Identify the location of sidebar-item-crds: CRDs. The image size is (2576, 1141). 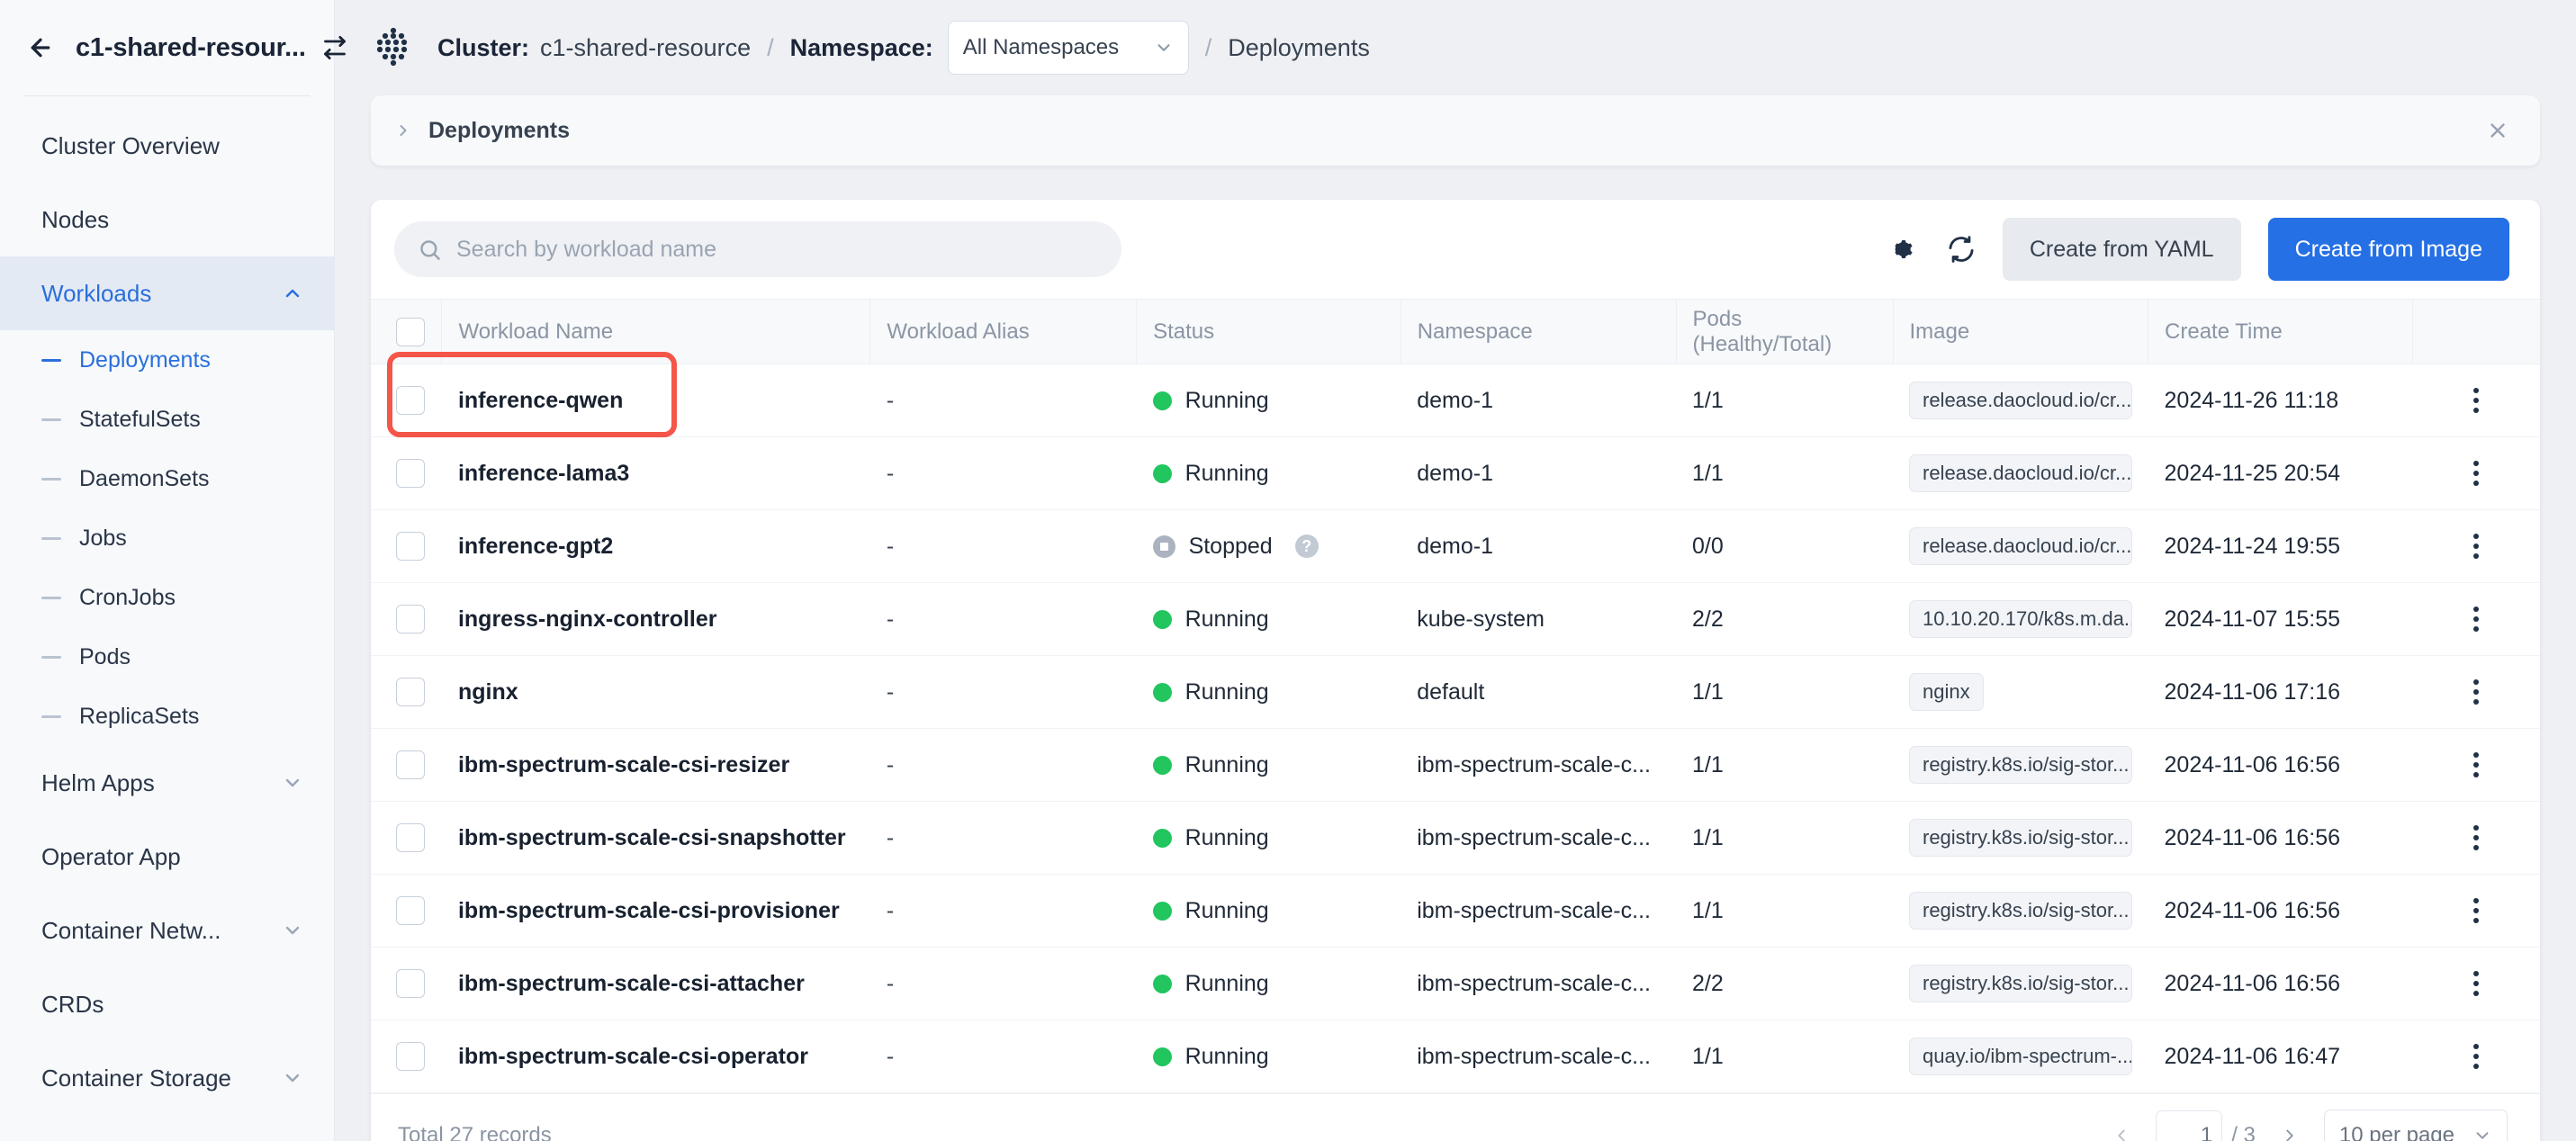
(167, 1004).